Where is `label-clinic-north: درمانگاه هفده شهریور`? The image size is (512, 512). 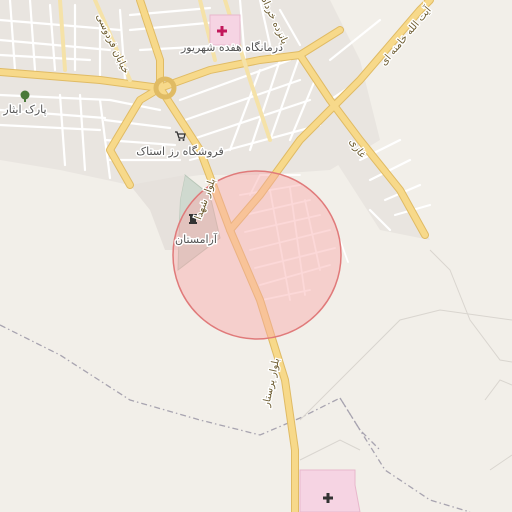 label-clinic-north: درمانگاه هفده شهریور is located at coordinates (231, 47).